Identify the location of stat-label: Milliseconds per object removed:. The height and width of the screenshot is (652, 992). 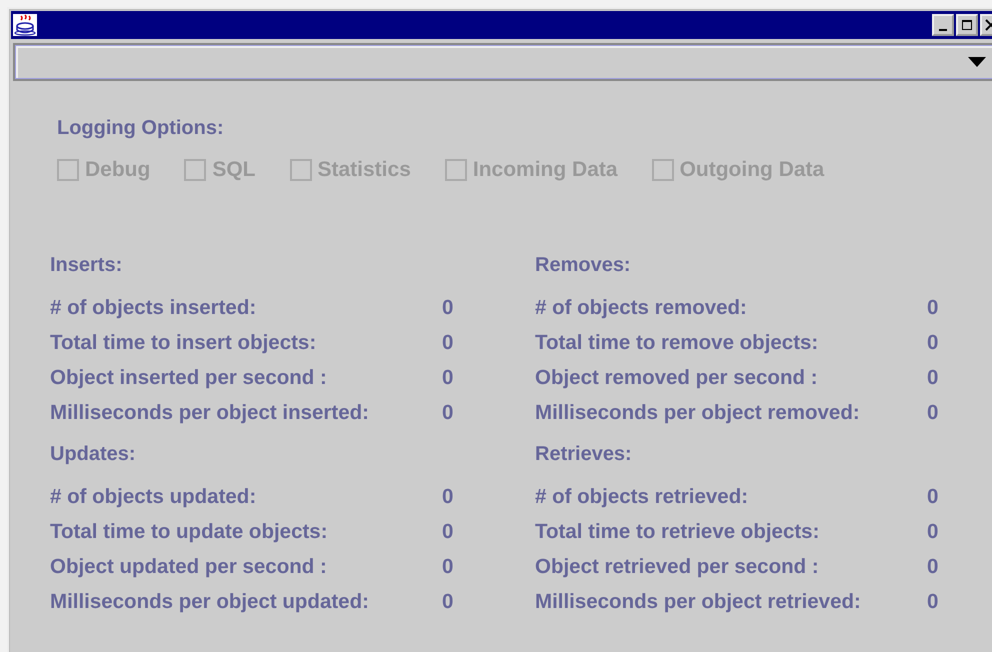
(698, 413).